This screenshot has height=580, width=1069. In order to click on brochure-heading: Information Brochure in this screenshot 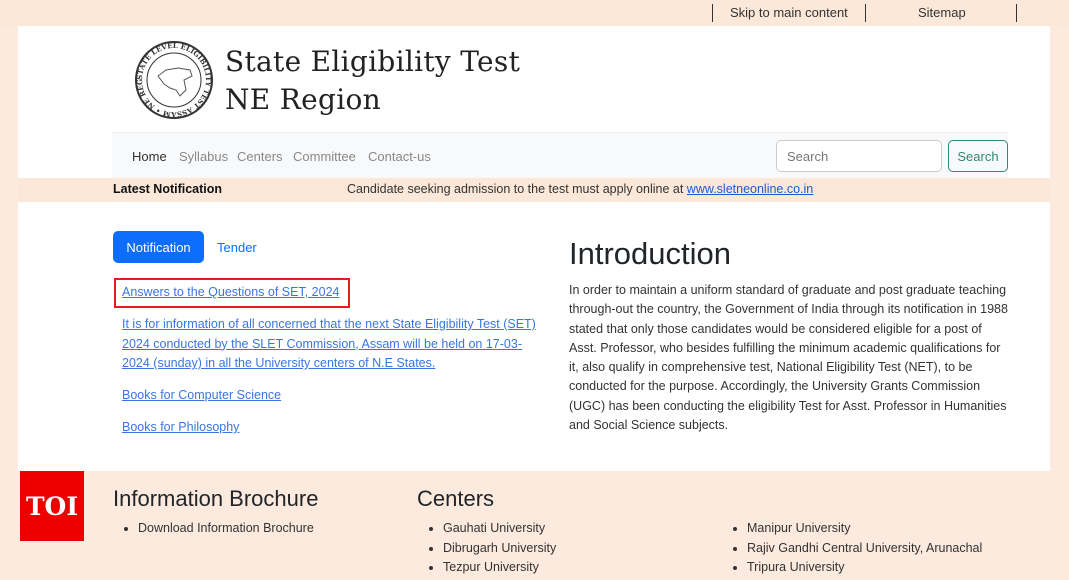, I will do `click(216, 498)`.